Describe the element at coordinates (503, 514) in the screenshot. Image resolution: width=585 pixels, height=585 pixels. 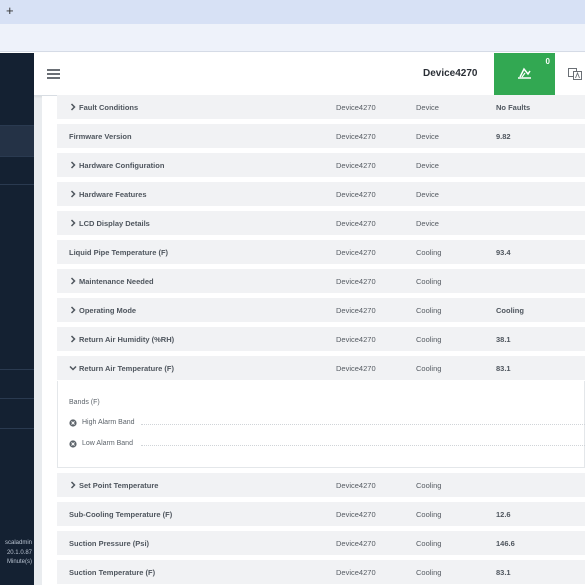
I see `parameter-value: 12.6` at that location.